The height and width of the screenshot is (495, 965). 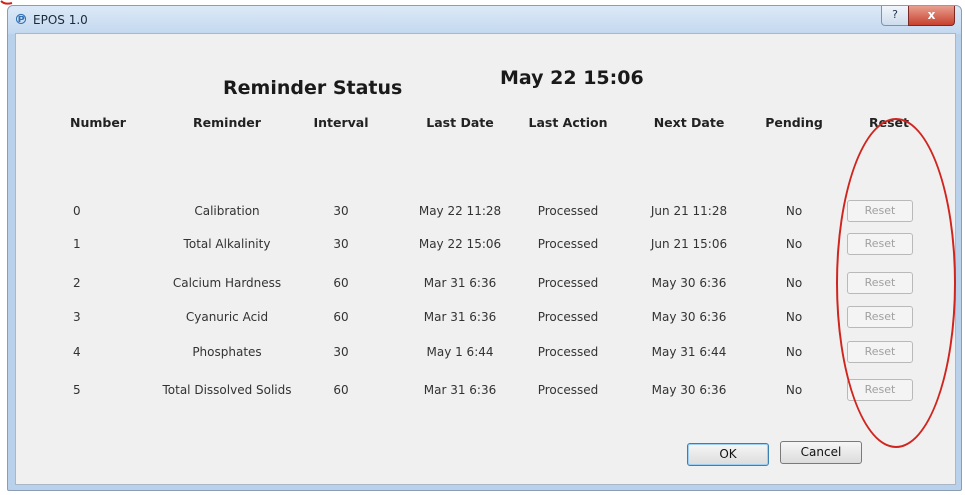 I want to click on cancel-button: Cancel, so click(x=821, y=452).